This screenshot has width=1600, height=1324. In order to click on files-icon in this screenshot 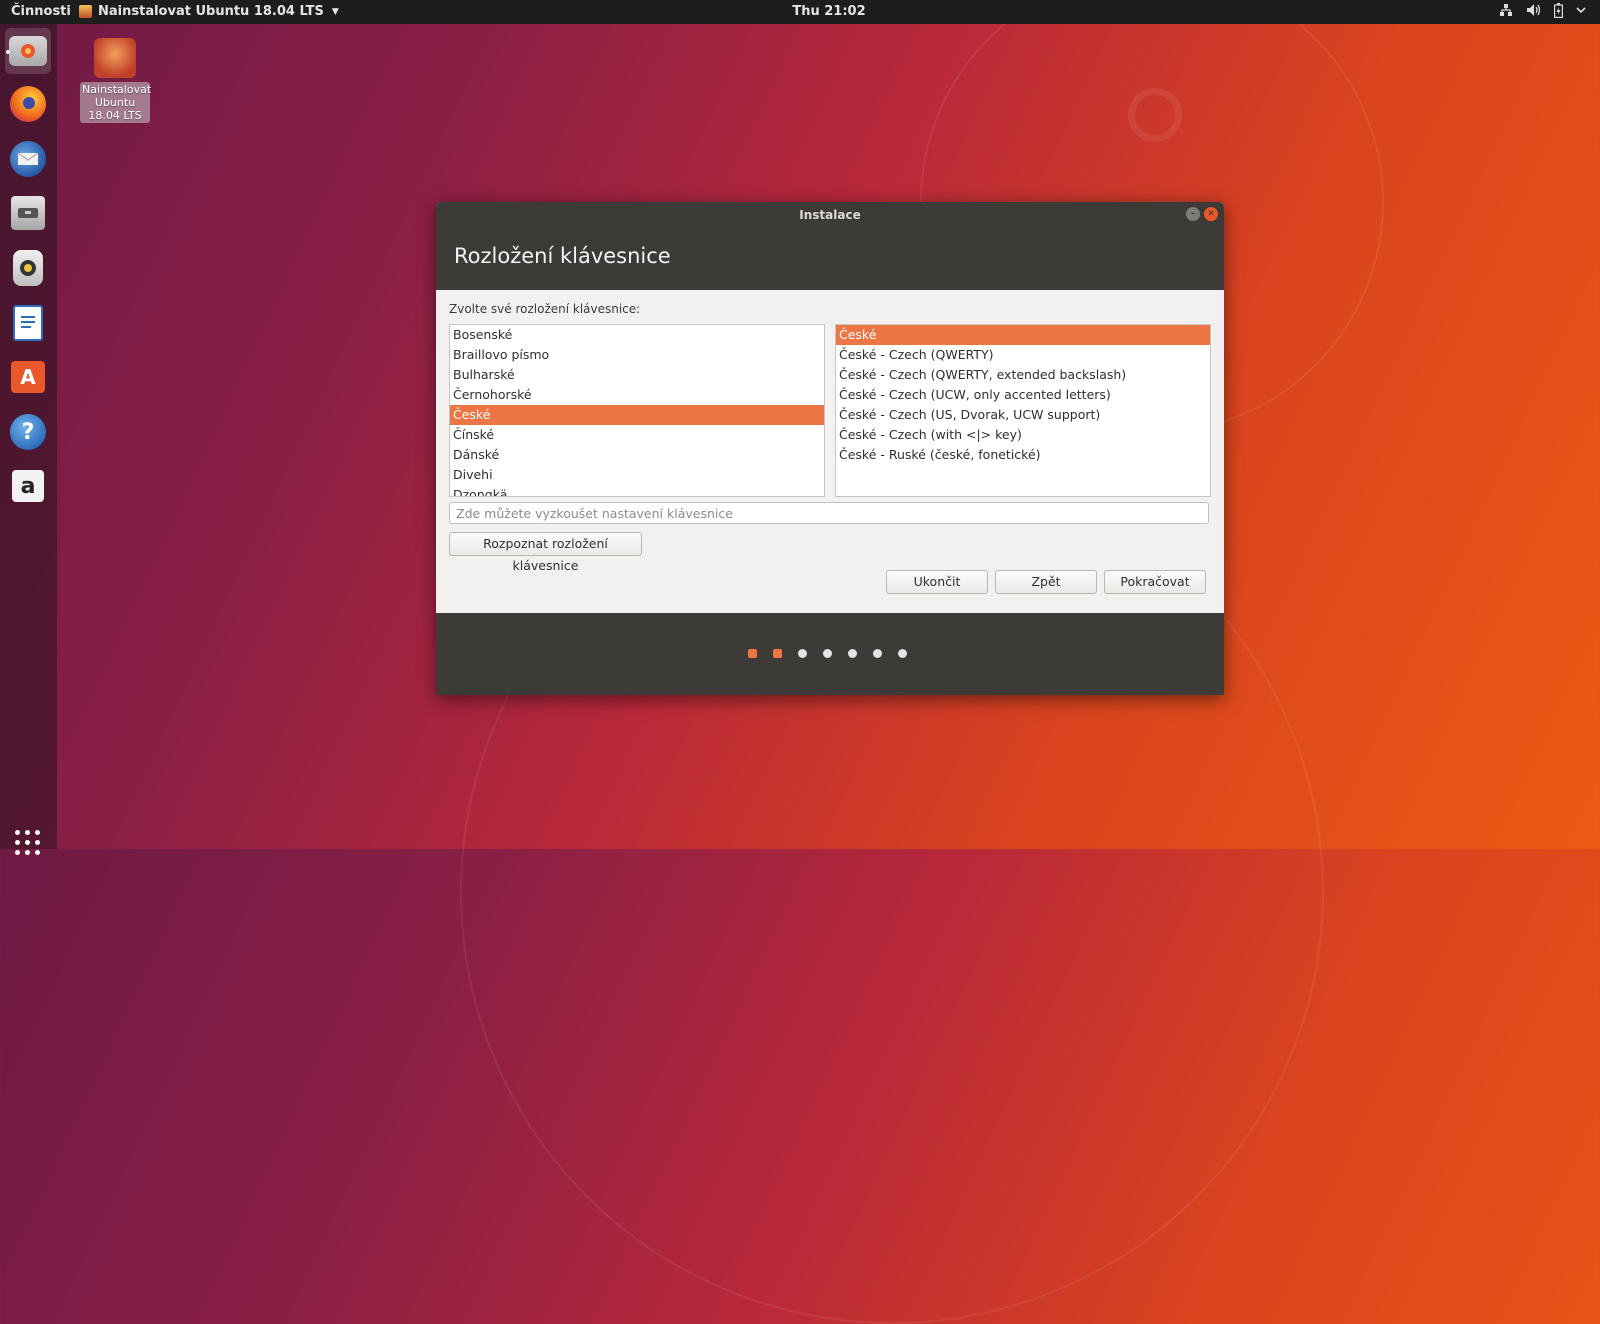, I will do `click(28, 213)`.